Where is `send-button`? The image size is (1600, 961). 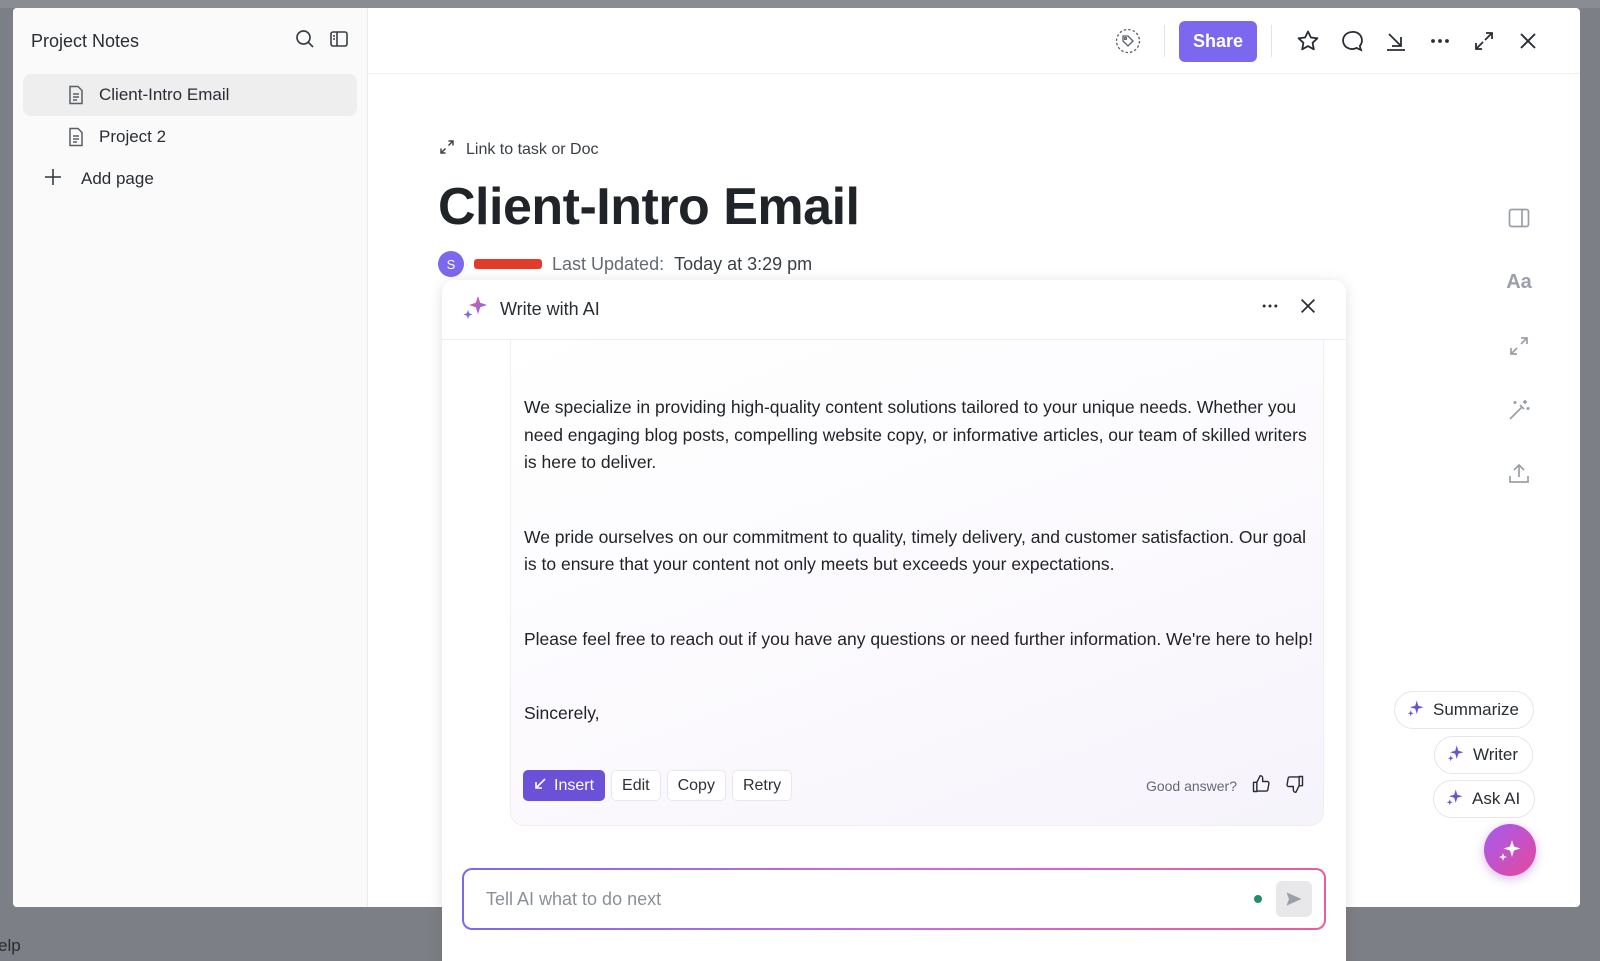
send-button is located at coordinates (1294, 899).